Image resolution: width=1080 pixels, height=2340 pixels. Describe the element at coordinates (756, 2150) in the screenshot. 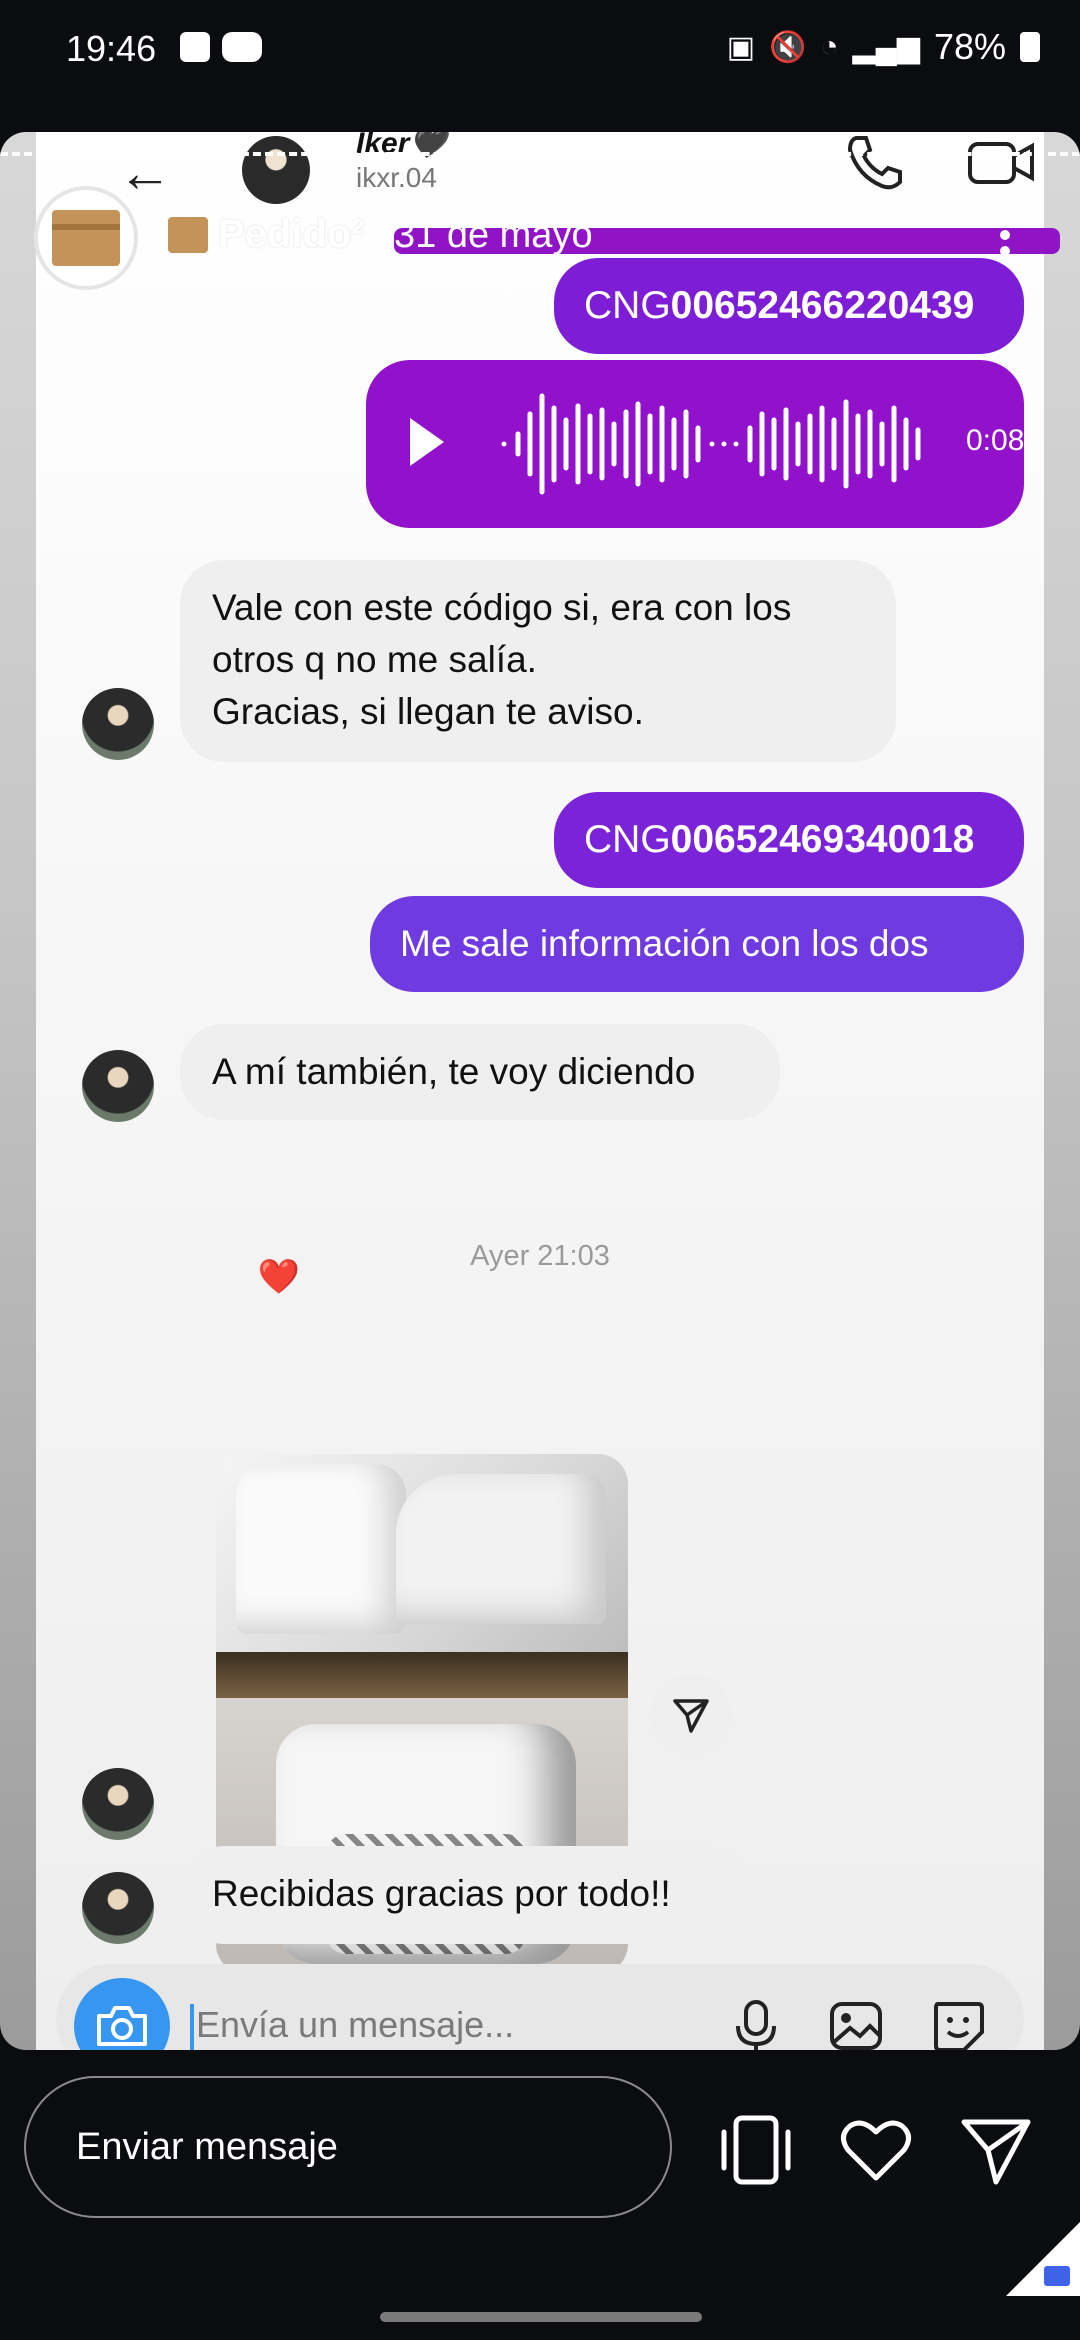

I see `phone-frame-icon` at that location.